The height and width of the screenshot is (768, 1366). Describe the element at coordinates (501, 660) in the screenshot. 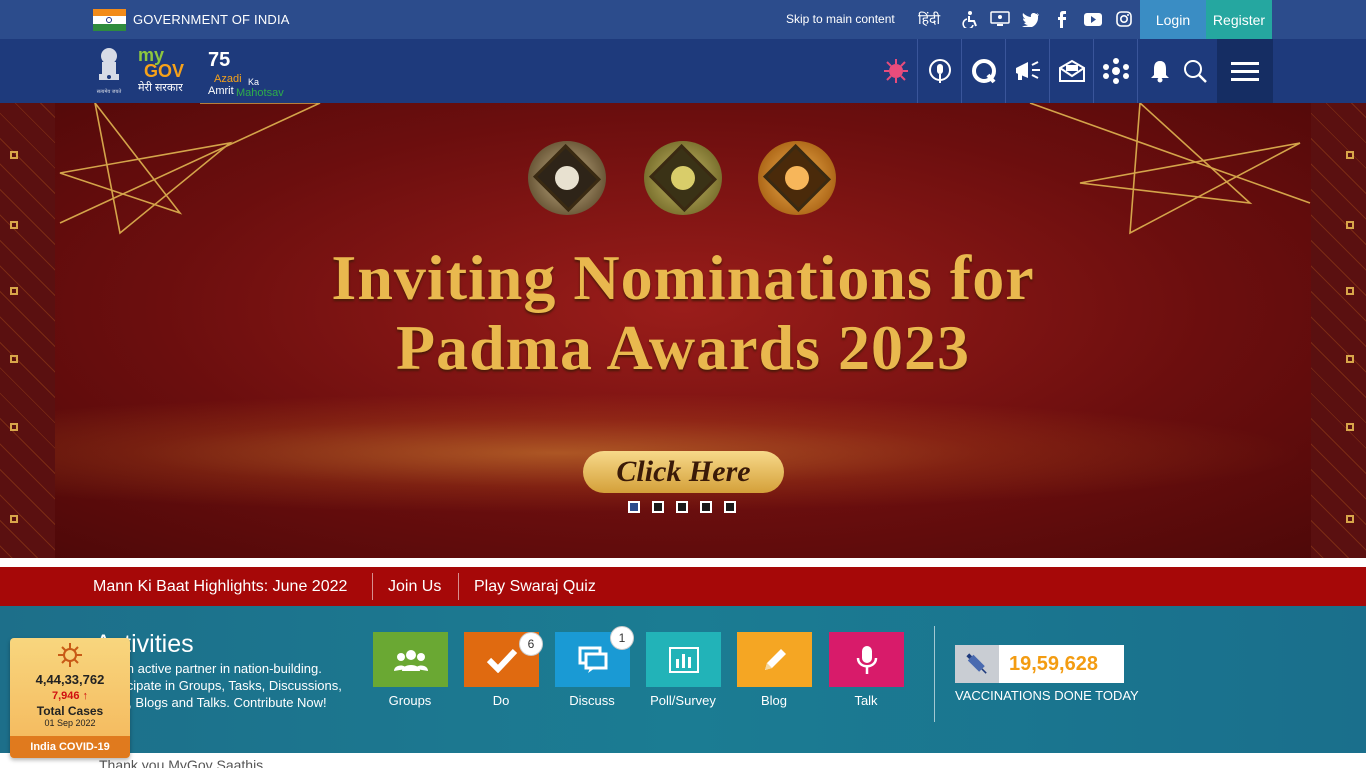

I see `check-icon` at that location.